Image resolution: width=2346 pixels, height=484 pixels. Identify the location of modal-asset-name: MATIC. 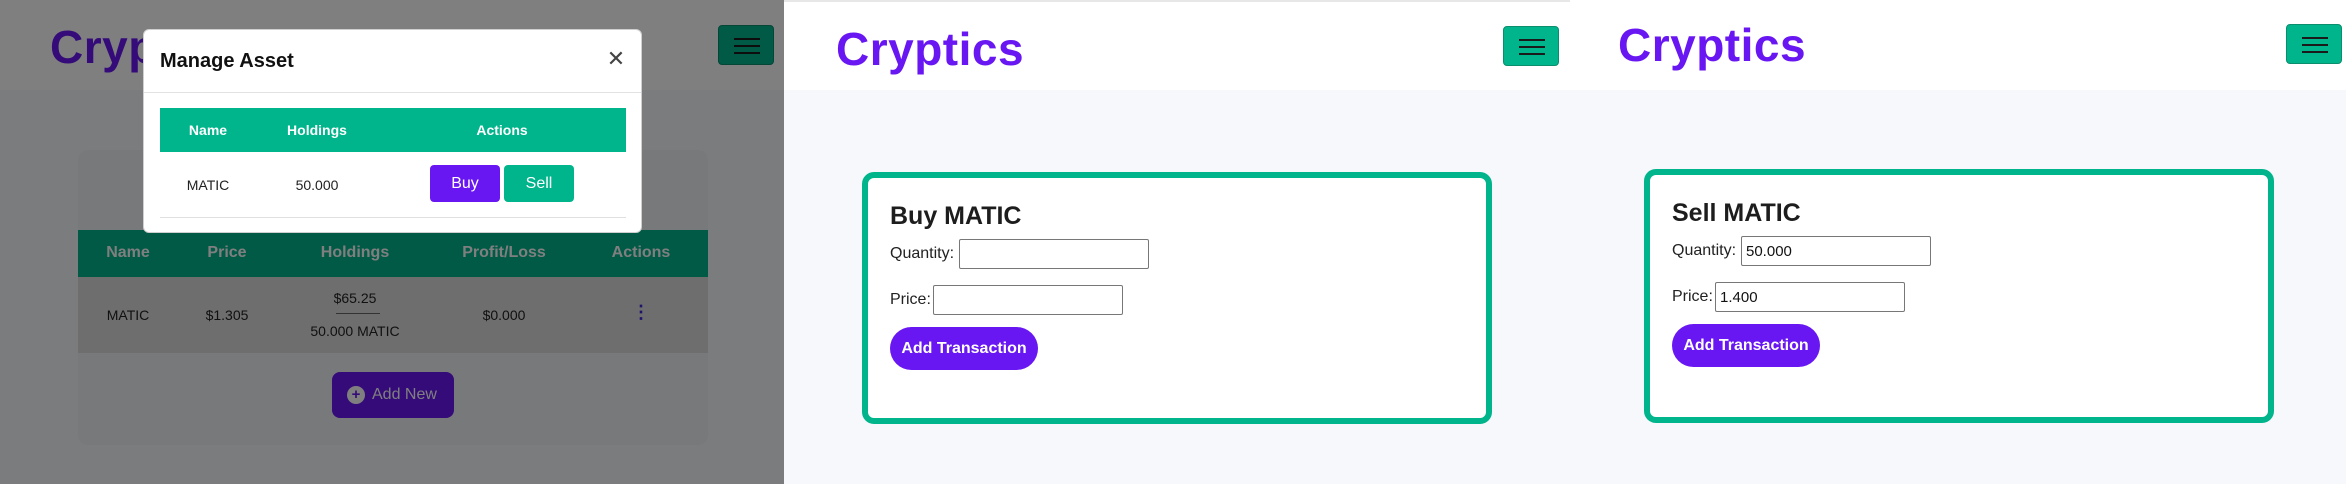
(208, 185).